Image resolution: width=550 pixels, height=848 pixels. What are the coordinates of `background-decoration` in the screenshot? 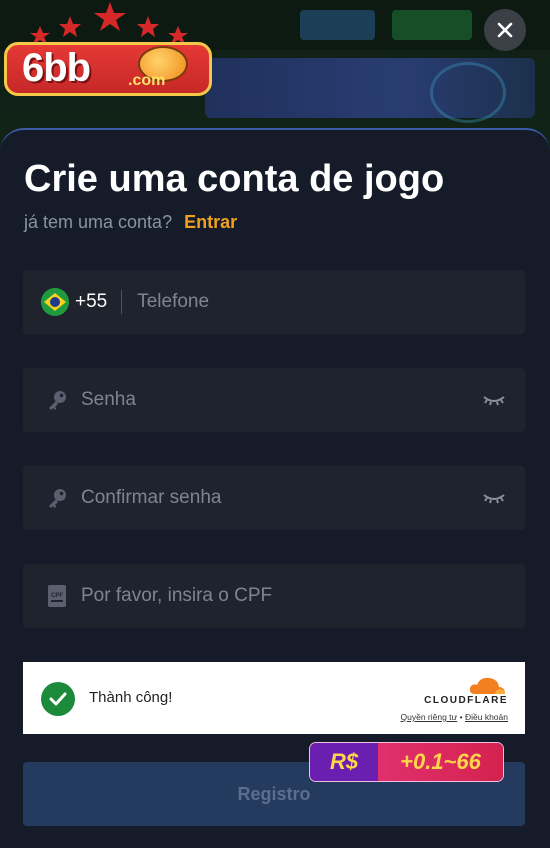 It's located at (468, 92).